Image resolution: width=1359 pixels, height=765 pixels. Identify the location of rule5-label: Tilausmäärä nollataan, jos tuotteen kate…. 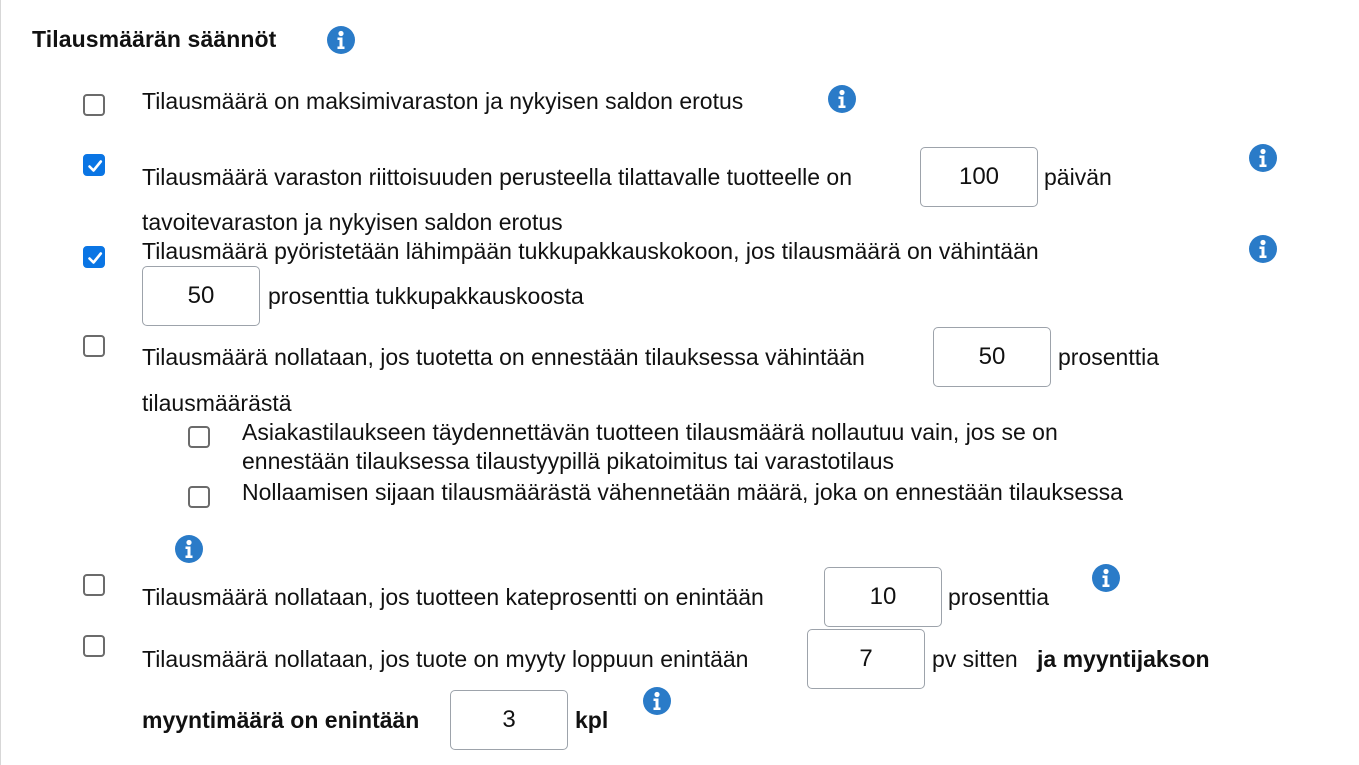
(453, 597).